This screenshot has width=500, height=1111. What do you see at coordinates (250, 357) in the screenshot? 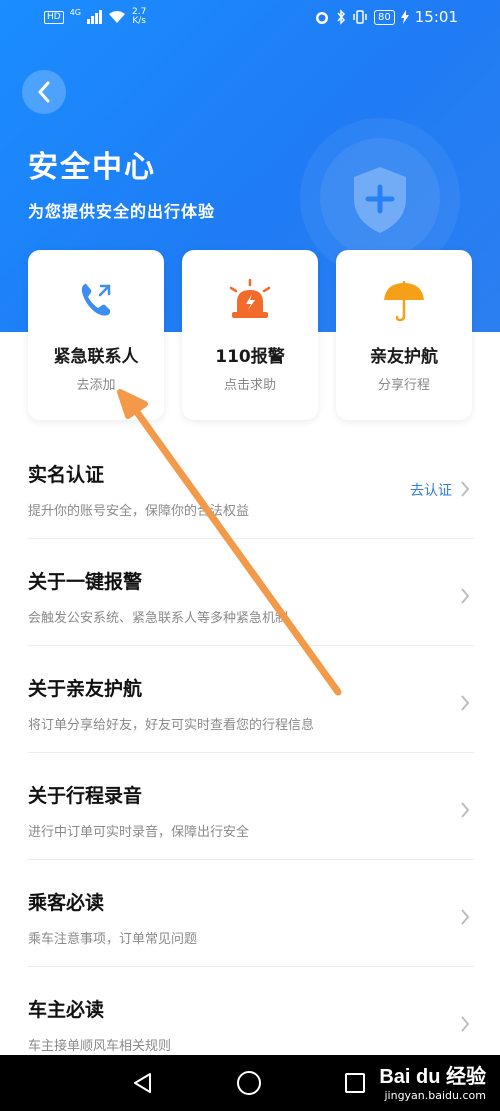
I see `card-title: 110报警` at bounding box center [250, 357].